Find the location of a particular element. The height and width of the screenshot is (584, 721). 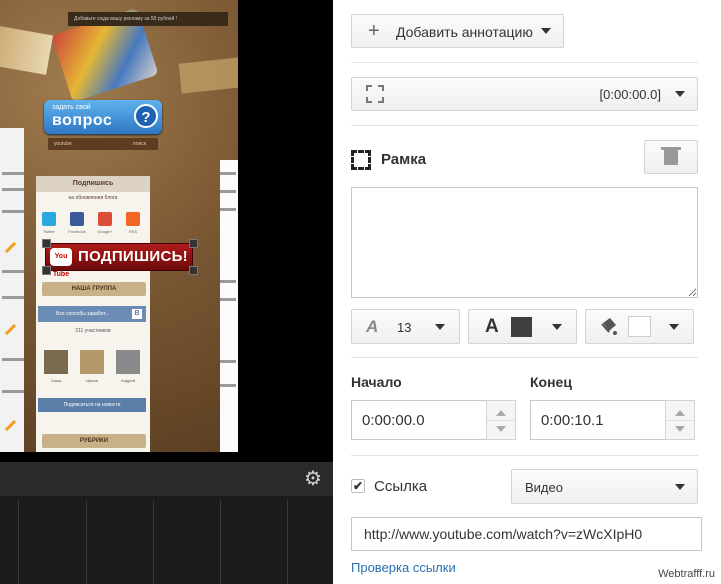

end-label: Конец is located at coordinates (551, 382).